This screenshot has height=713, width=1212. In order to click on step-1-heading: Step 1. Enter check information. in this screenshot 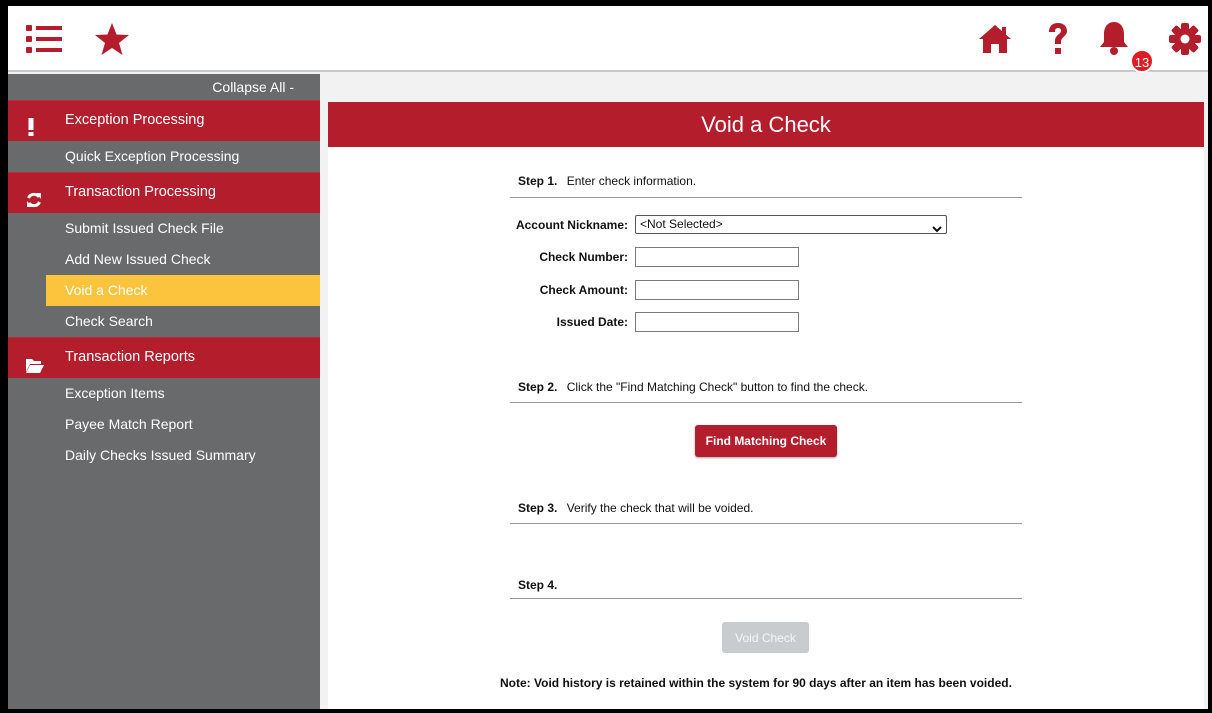, I will do `click(607, 181)`.